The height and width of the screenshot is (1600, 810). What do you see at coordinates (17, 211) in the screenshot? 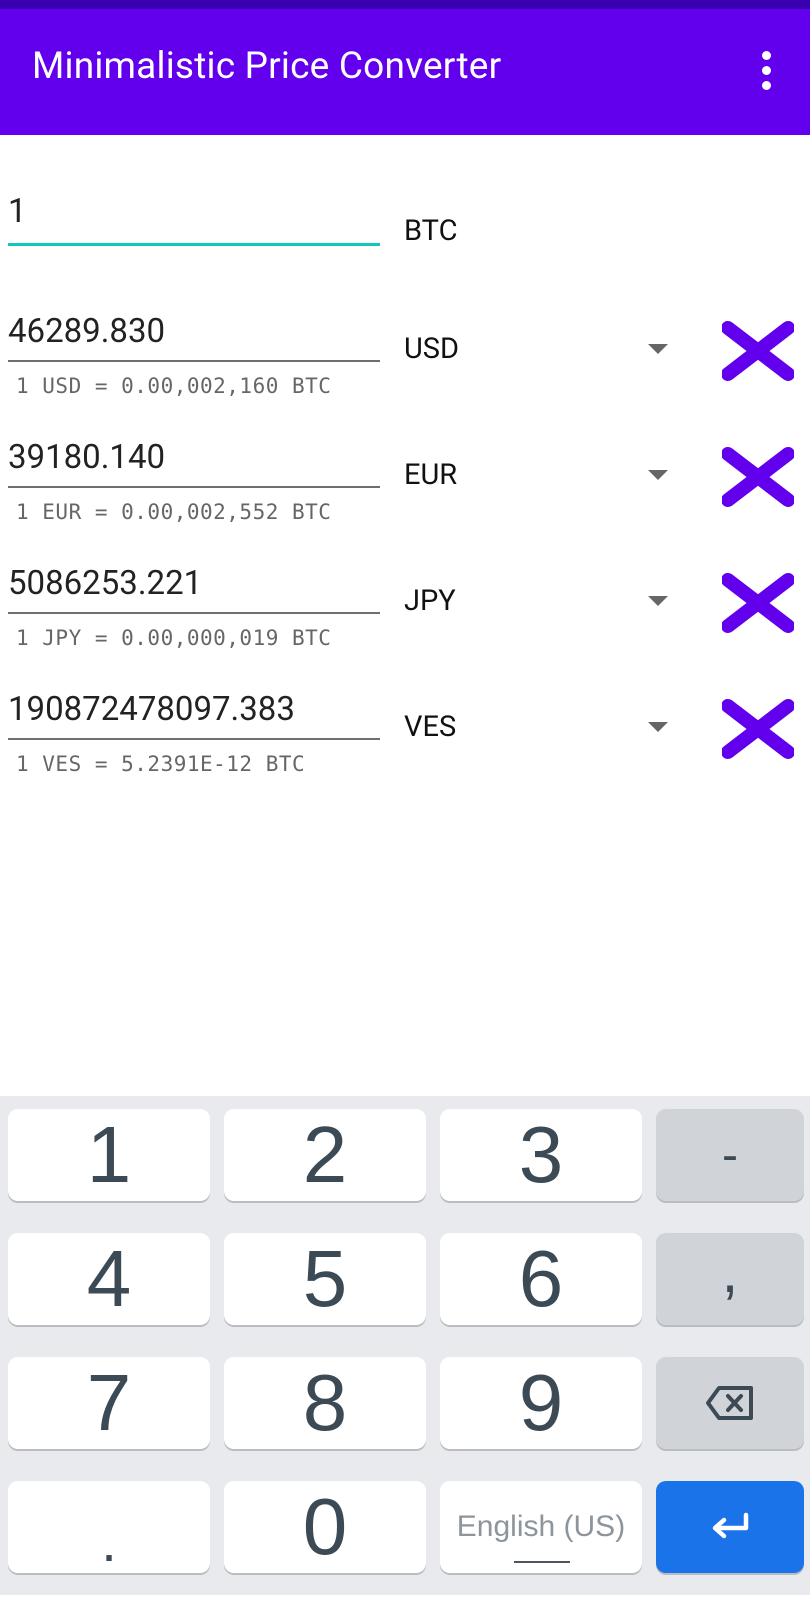
I see `base-amount-value: 1` at bounding box center [17, 211].